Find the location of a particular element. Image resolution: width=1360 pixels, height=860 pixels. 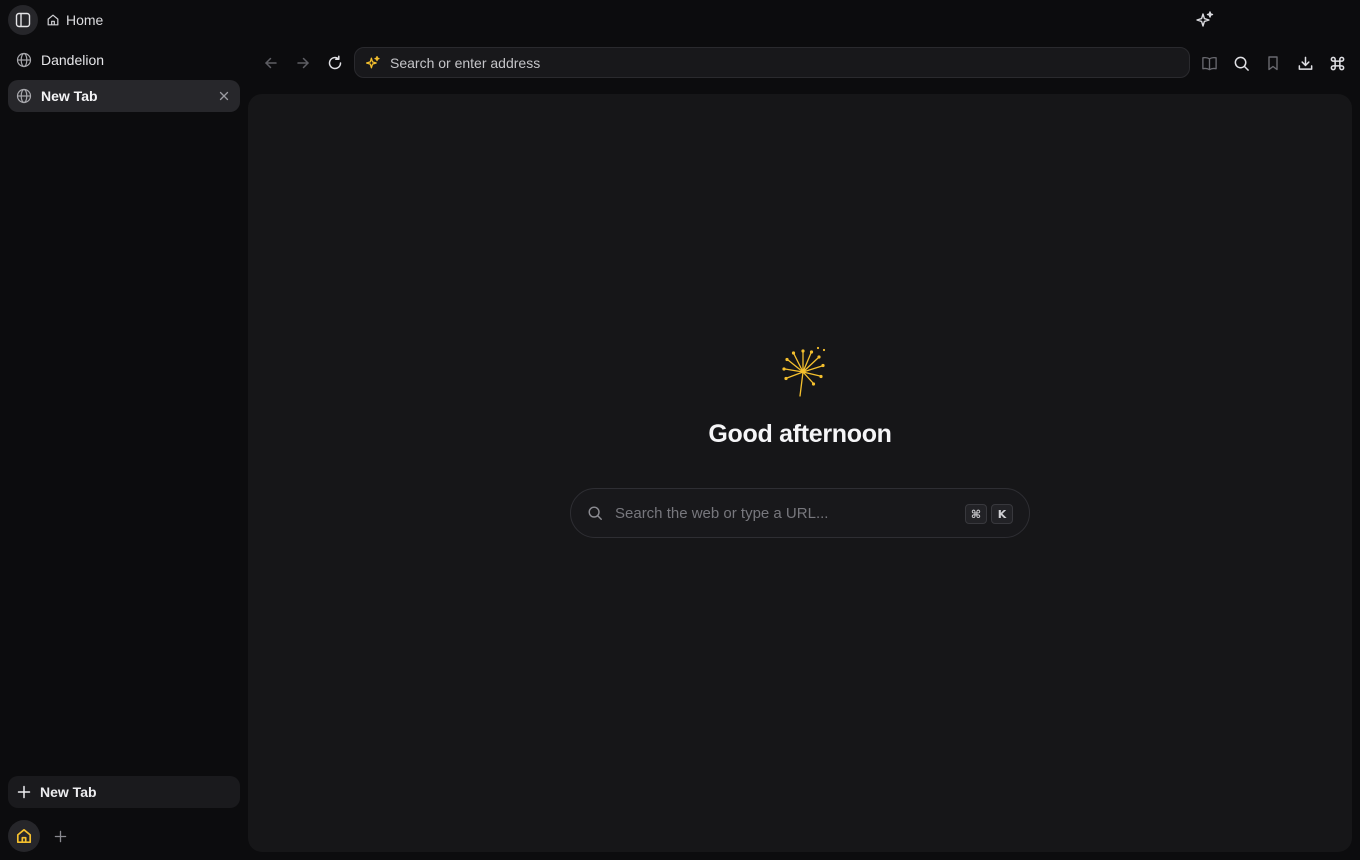

greeting-heading: Good afternoon is located at coordinates (800, 434).